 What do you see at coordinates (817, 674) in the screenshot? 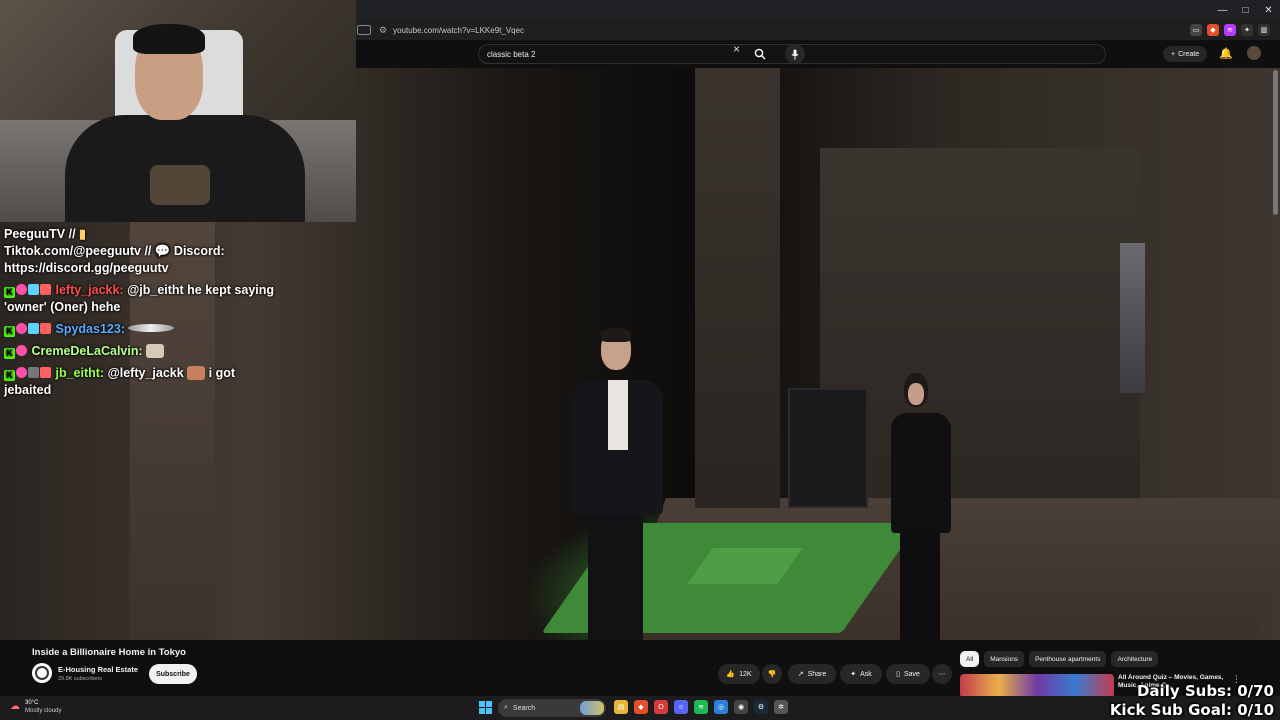
I see `share-label: Share` at bounding box center [817, 674].